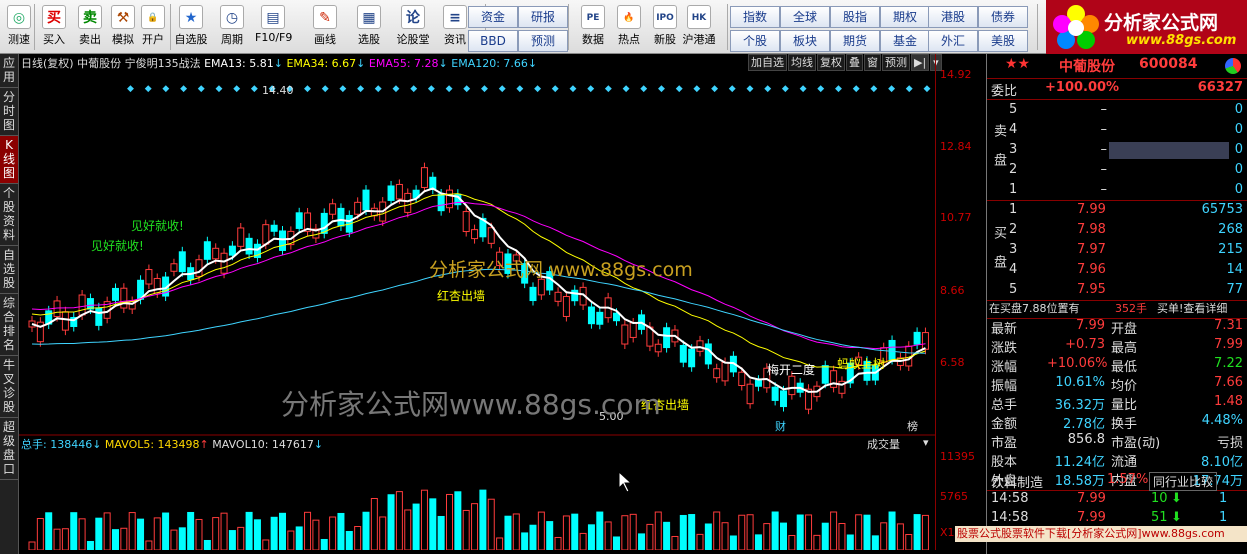 This screenshot has height=554, width=1247. What do you see at coordinates (1233, 66) in the screenshot?
I see `chart-pie-icon` at bounding box center [1233, 66].